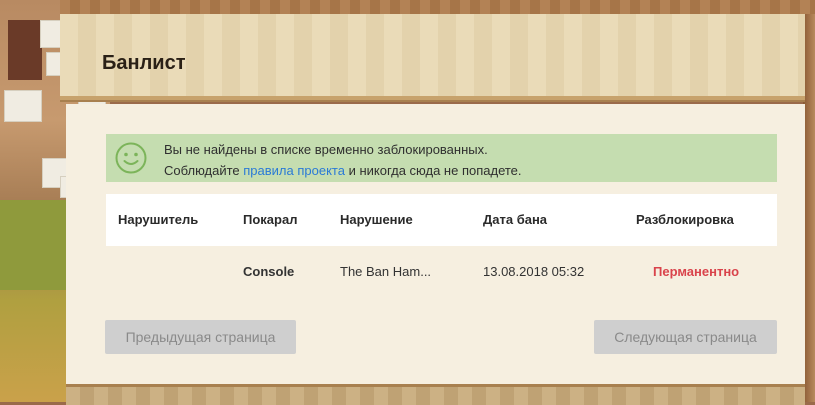  I want to click on previous-page-button: Предыдущая страница, so click(200, 337).